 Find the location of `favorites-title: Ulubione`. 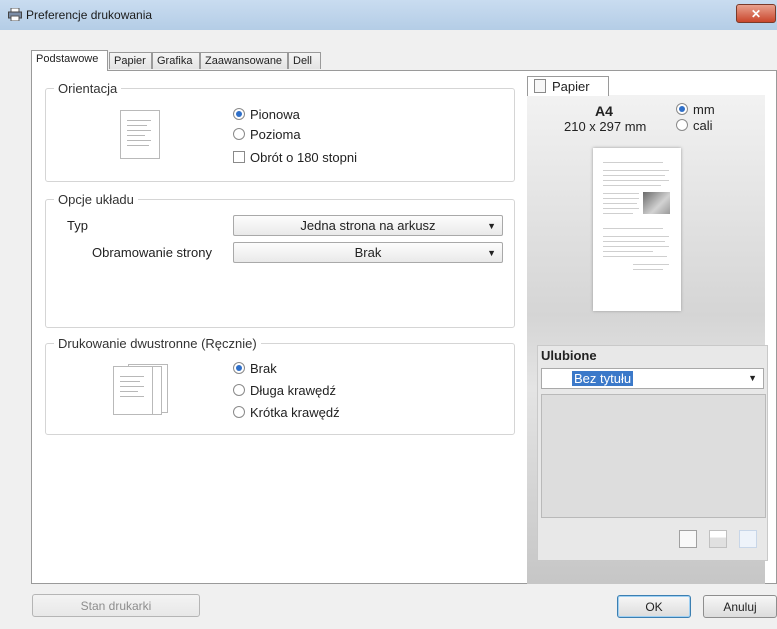

favorites-title: Ulubione is located at coordinates (569, 355).